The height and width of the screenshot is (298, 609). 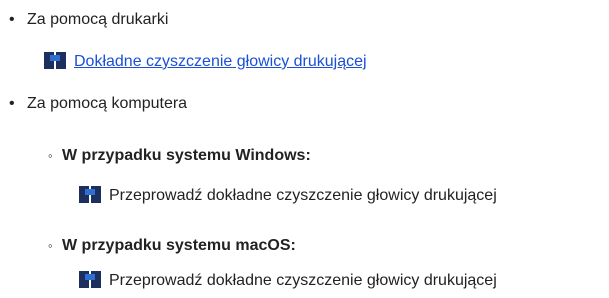 I want to click on list-item-computer: • Za pomocą komputera, so click(x=98, y=104).